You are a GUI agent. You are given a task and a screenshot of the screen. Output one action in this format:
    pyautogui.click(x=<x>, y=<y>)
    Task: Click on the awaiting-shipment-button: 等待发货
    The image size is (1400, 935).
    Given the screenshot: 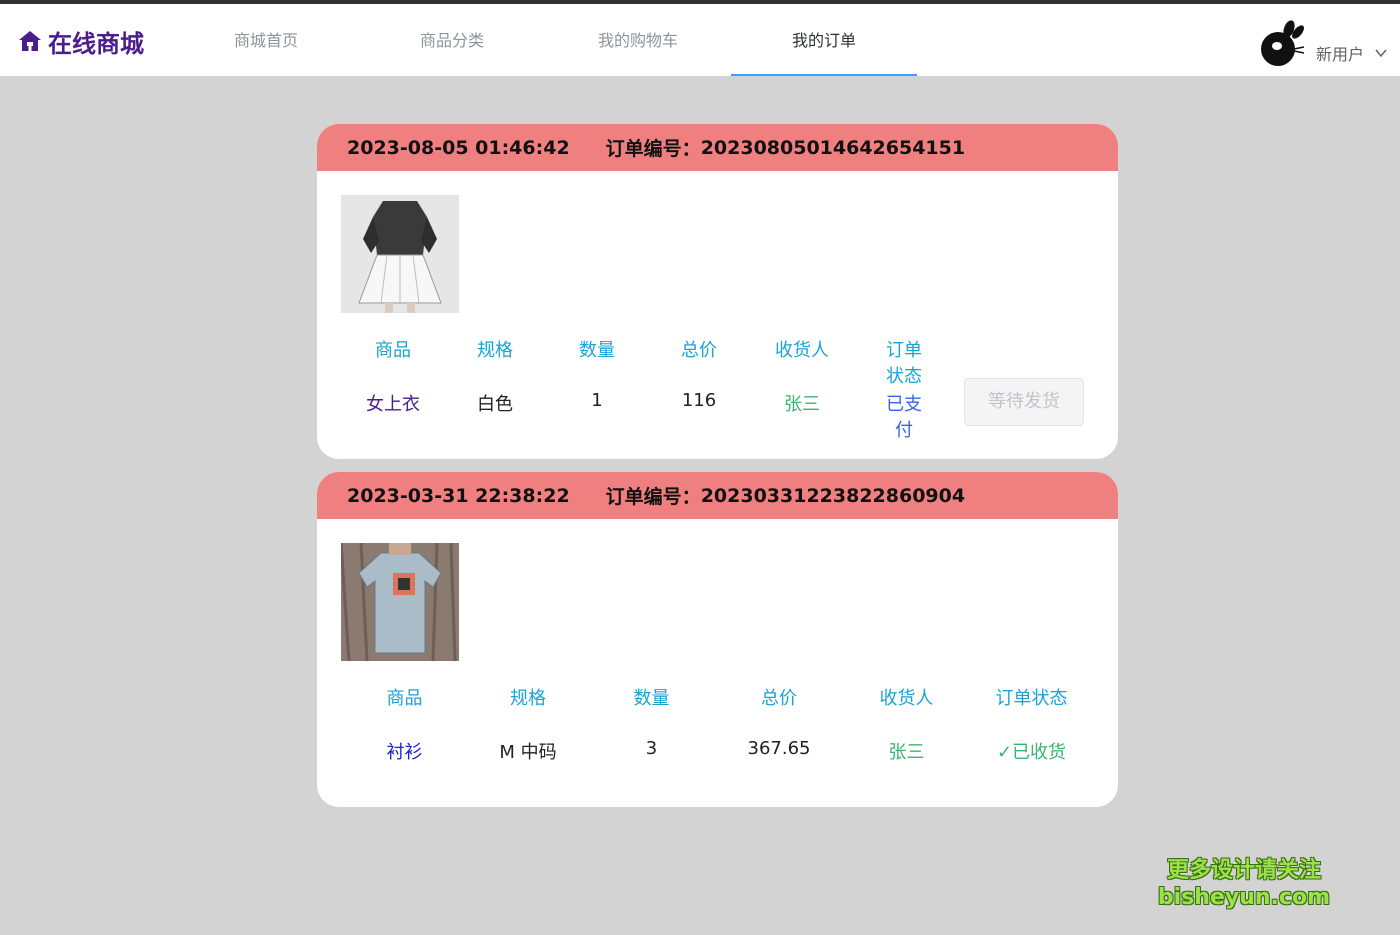 What is the action you would take?
    pyautogui.click(x=1024, y=402)
    